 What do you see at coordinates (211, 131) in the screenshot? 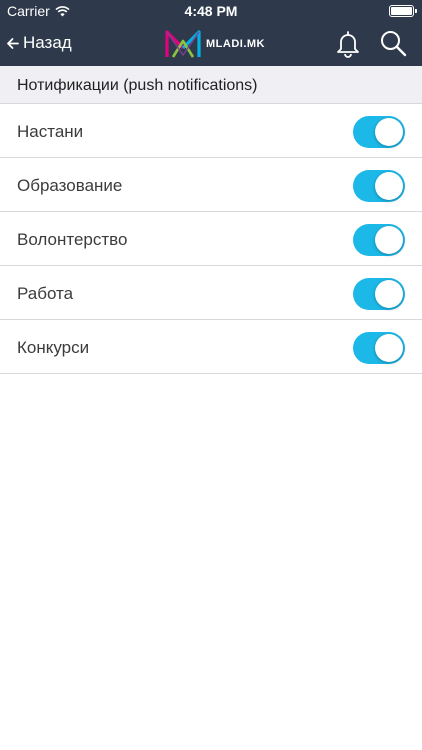
I see `setting-row-nastani: Настани` at bounding box center [211, 131].